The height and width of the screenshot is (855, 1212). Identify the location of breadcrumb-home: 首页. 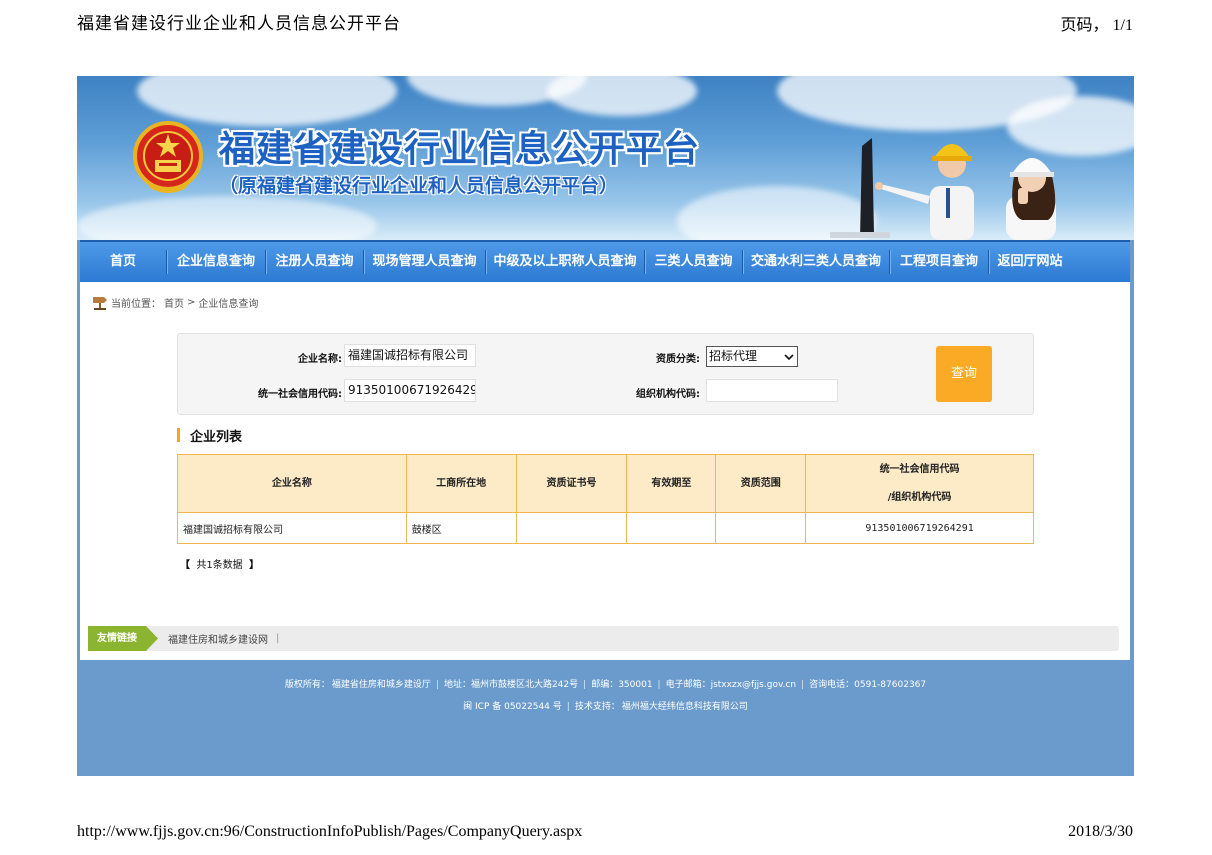
(174, 302).